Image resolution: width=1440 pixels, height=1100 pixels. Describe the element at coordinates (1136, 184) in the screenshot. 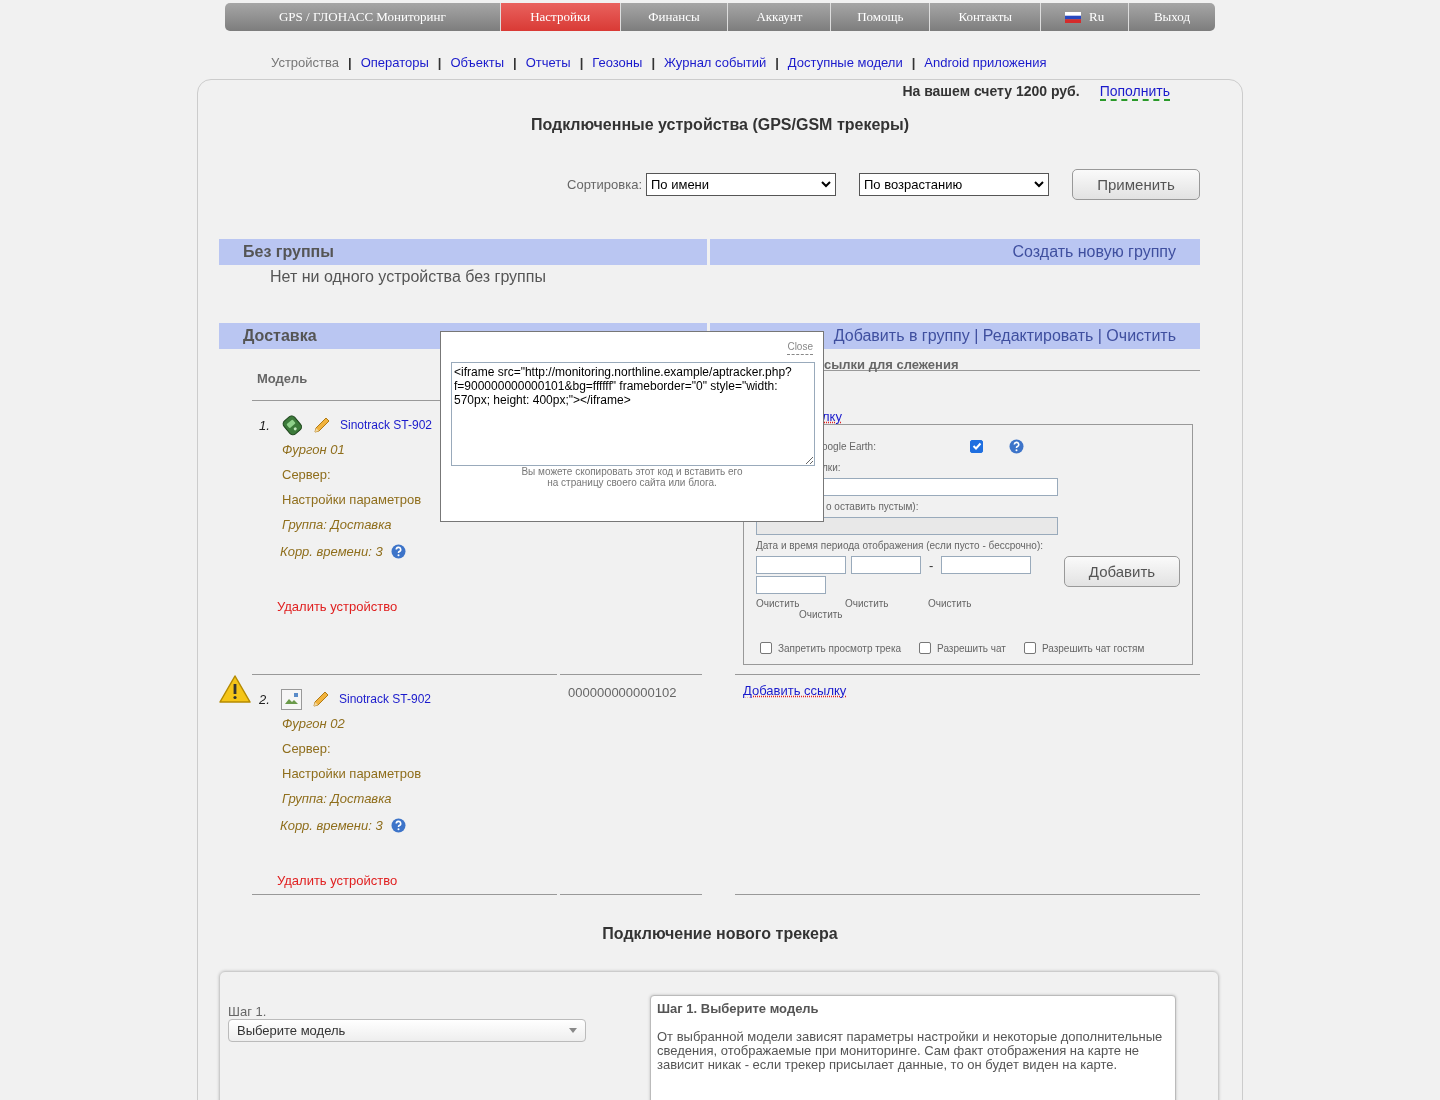

I see `apply-button: Применить` at that location.